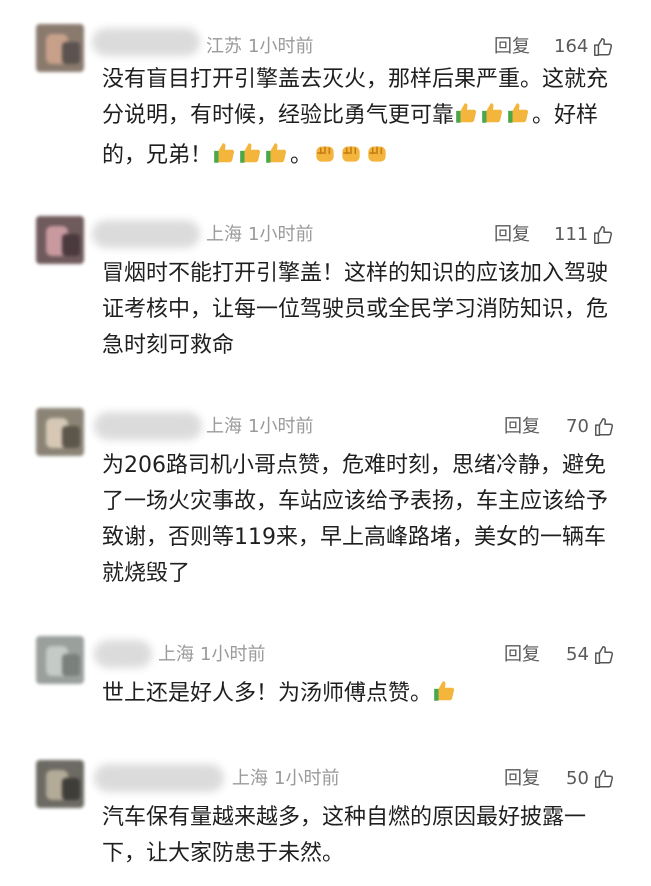  What do you see at coordinates (571, 234) in the screenshot?
I see `like-count: 111` at bounding box center [571, 234].